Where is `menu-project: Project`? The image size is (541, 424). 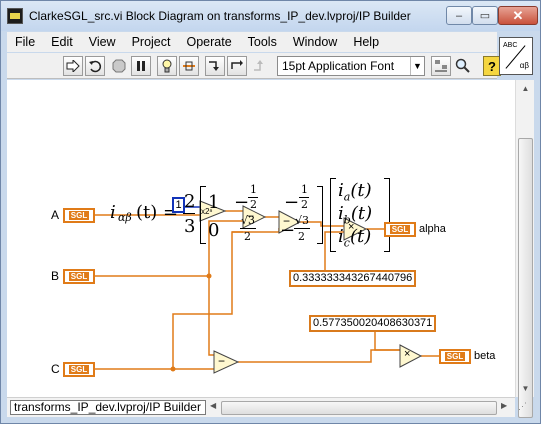 menu-project: Project is located at coordinates (151, 42).